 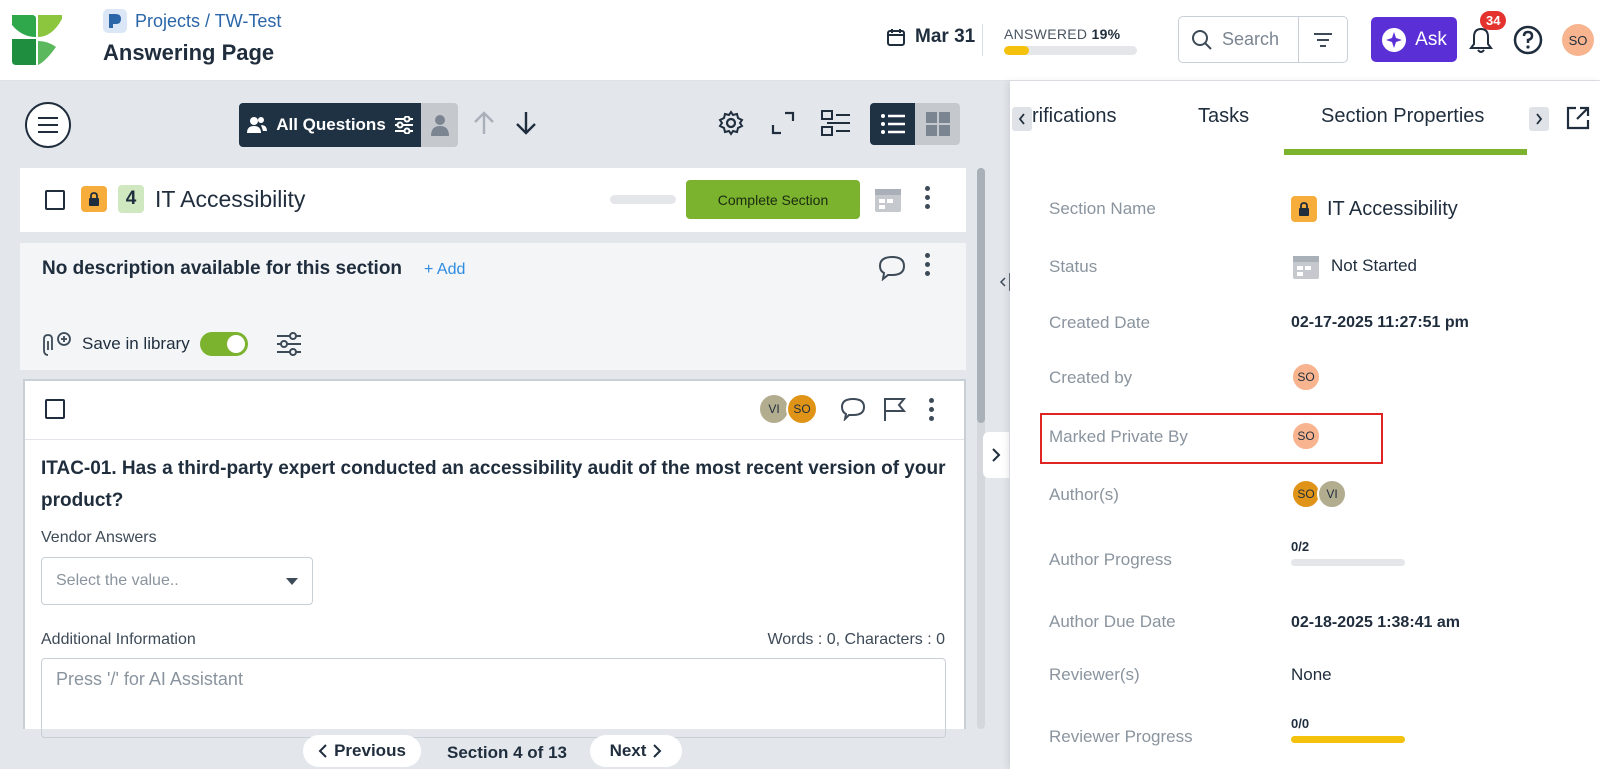 I want to click on question-flag-button, so click(x=894, y=409).